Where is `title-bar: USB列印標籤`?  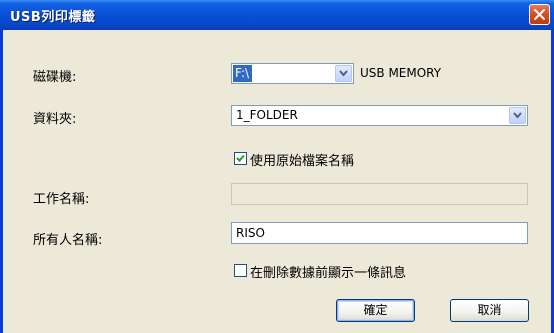
title-bar: USB列印標籤 is located at coordinates (277, 15).